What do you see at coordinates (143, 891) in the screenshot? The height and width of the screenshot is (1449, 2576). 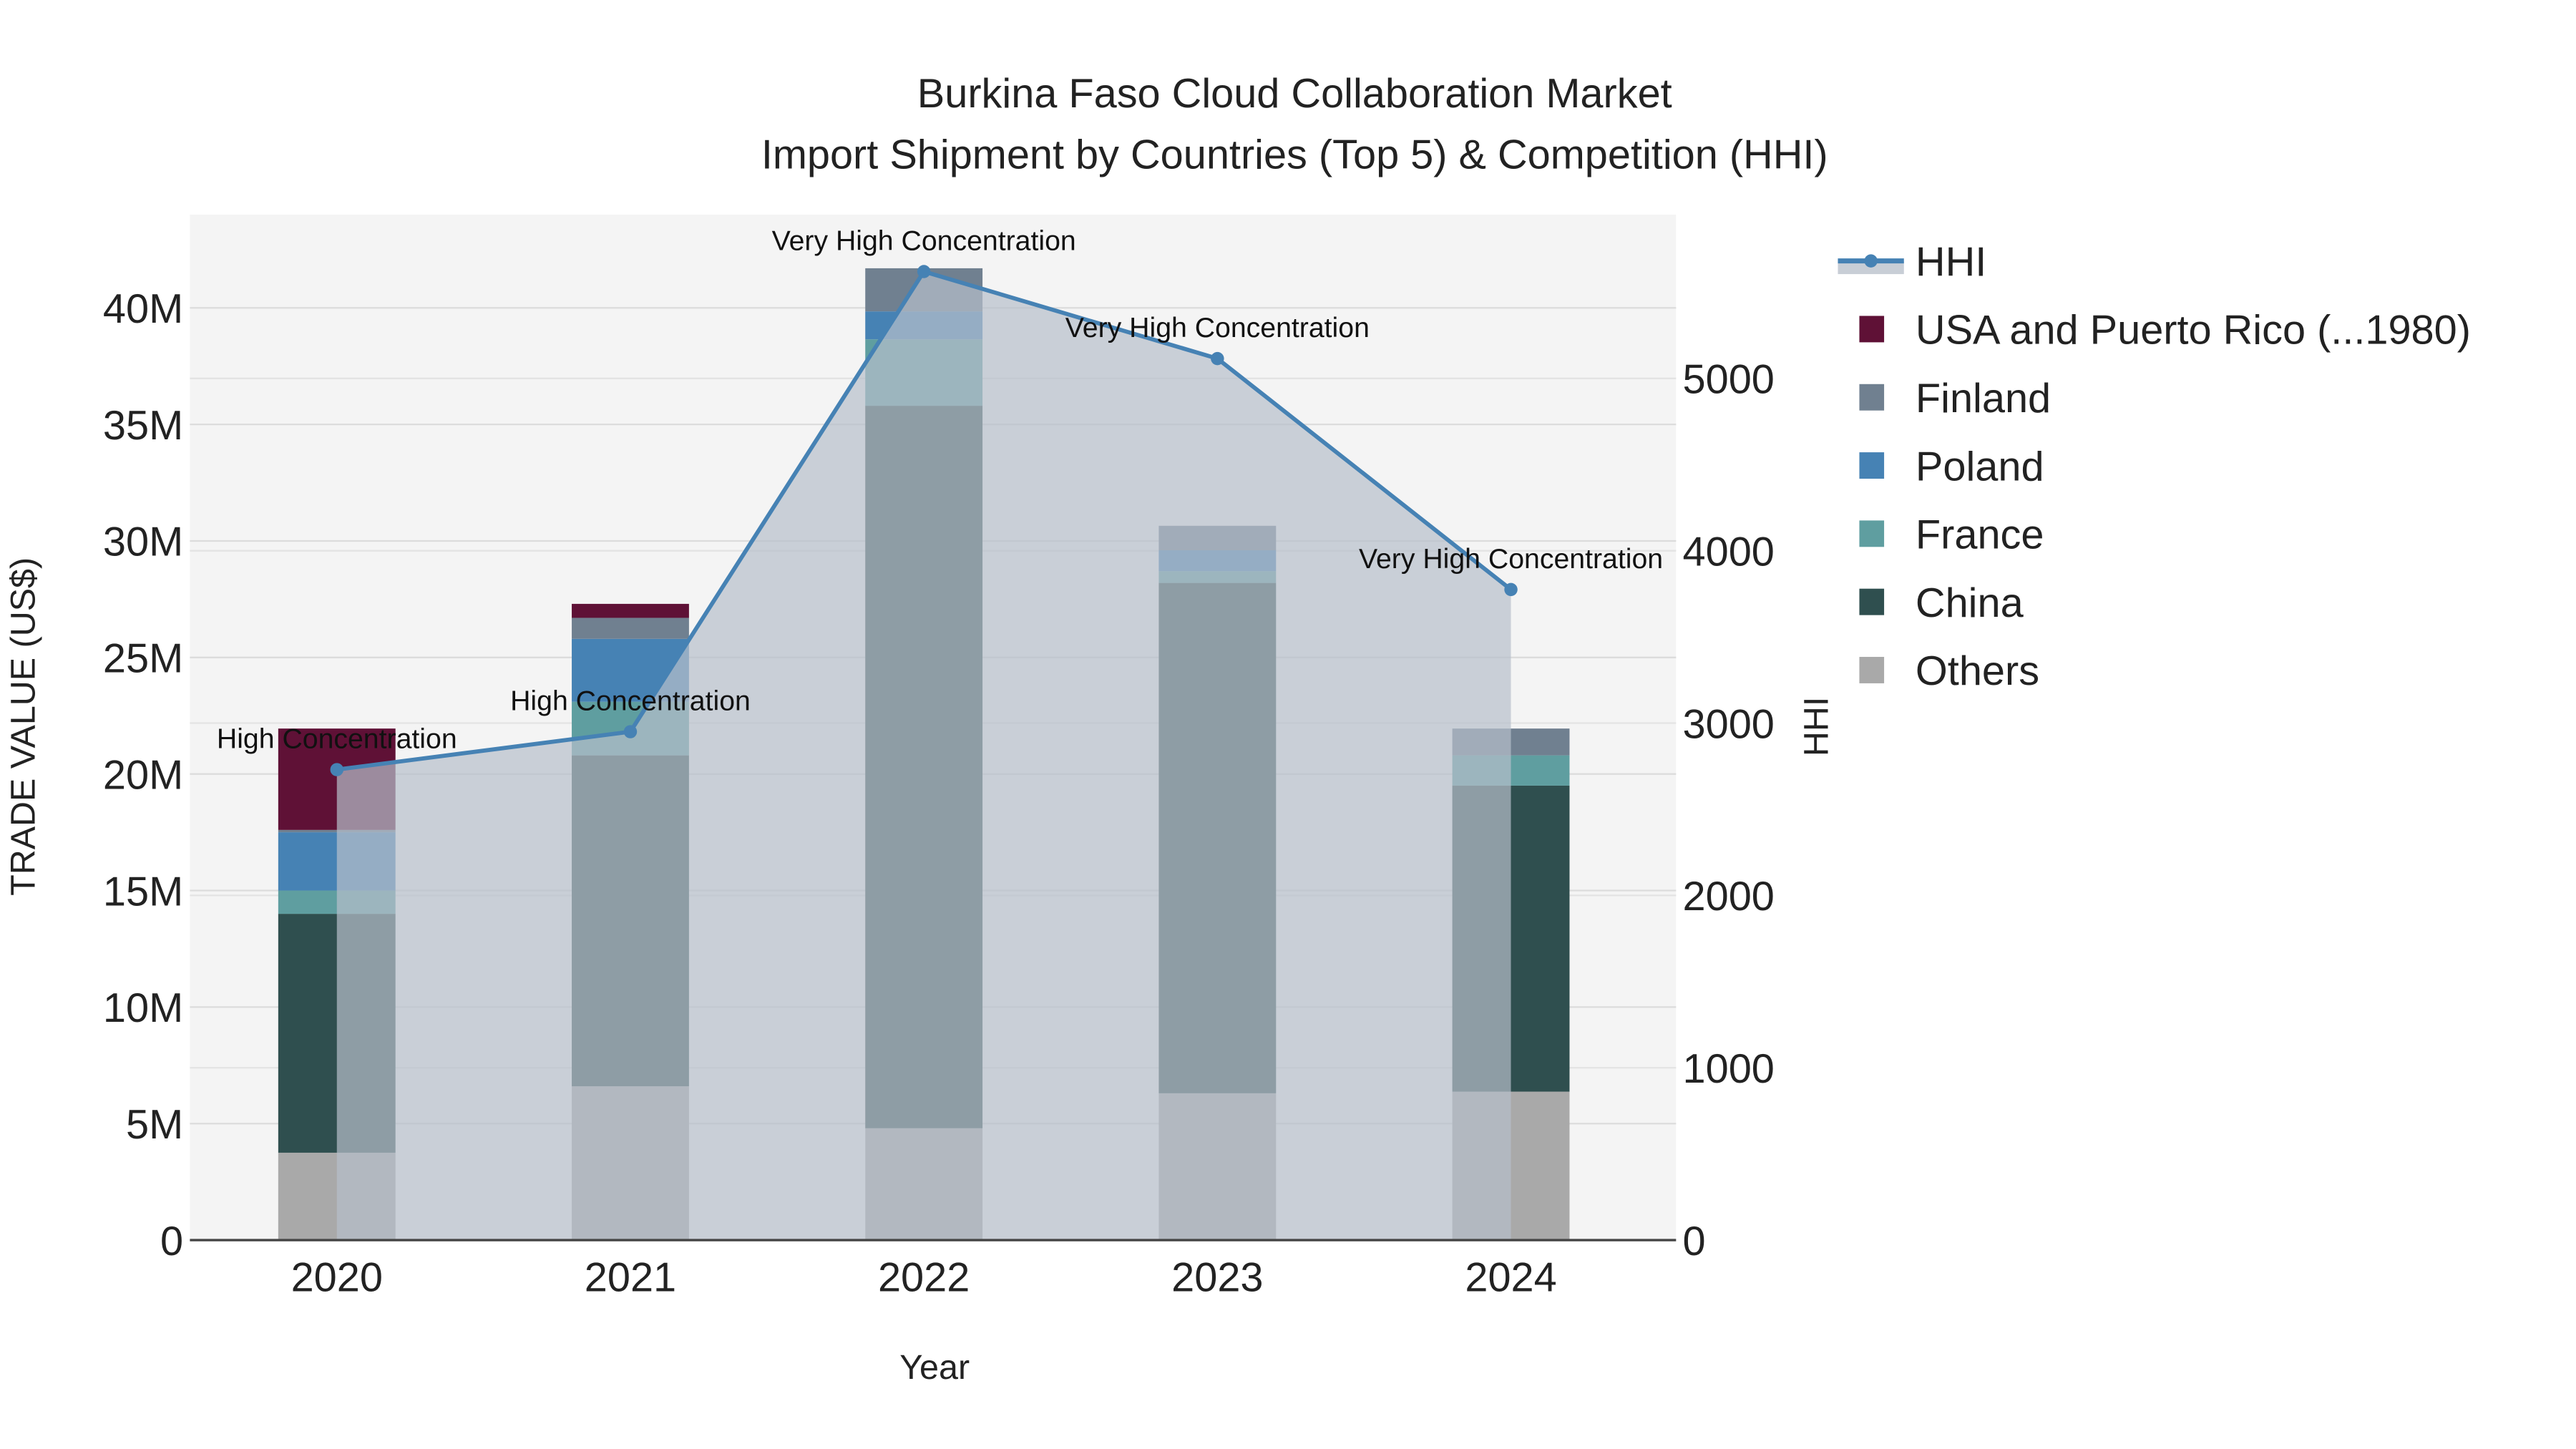 I see `y-tick-label: 15M` at bounding box center [143, 891].